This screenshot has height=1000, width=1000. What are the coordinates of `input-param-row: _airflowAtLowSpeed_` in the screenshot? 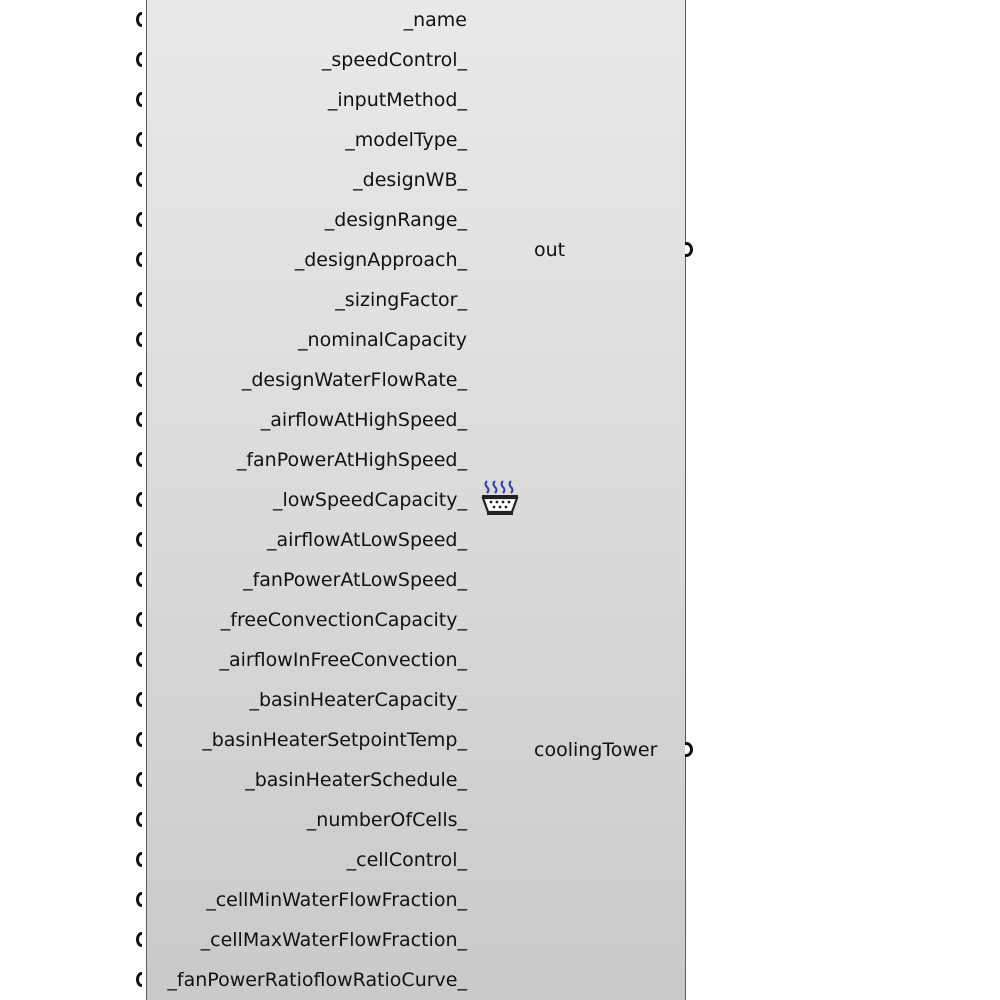 It's located at (240, 540).